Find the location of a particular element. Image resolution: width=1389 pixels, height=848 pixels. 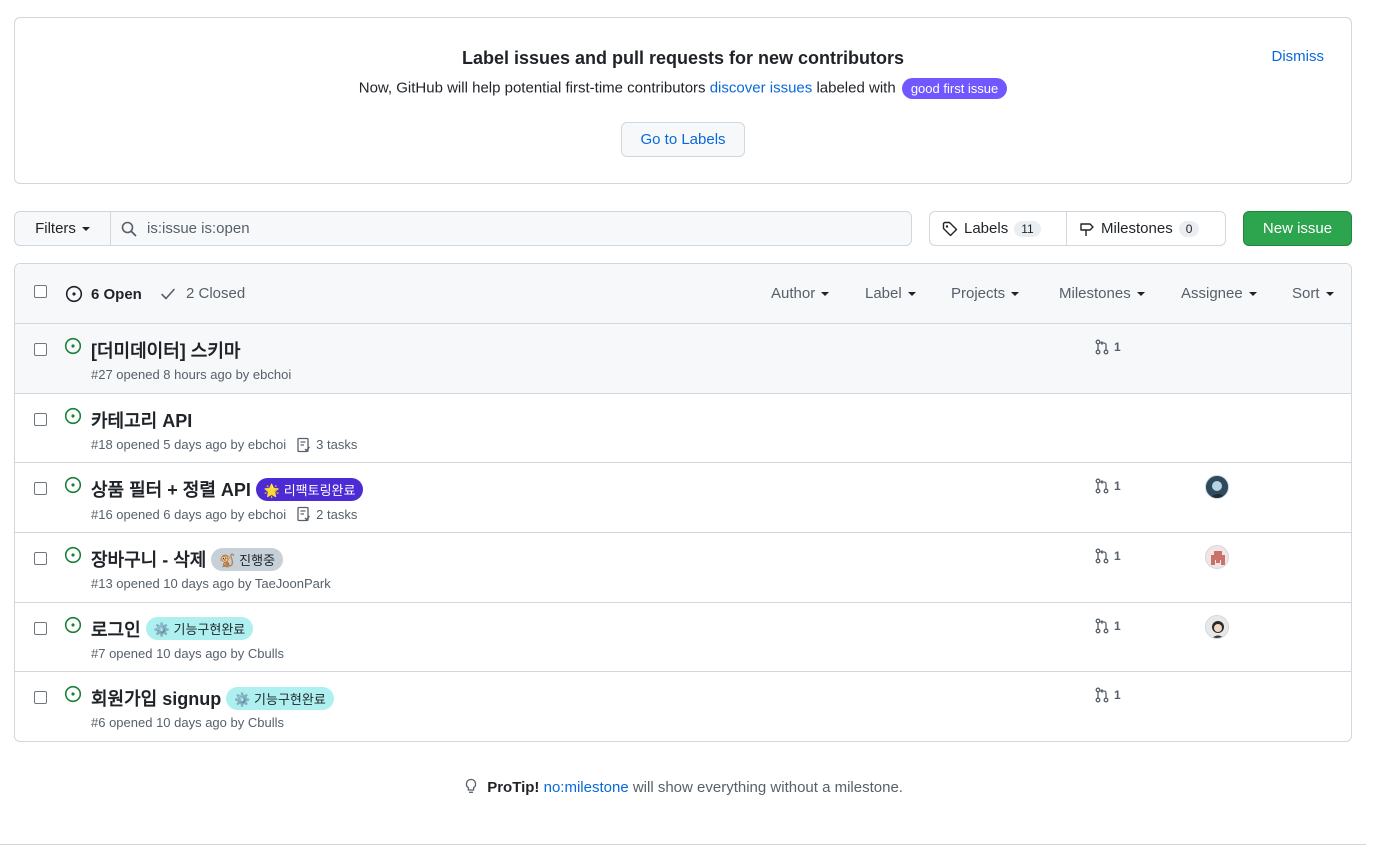

labels-label: Labels is located at coordinates (986, 228).